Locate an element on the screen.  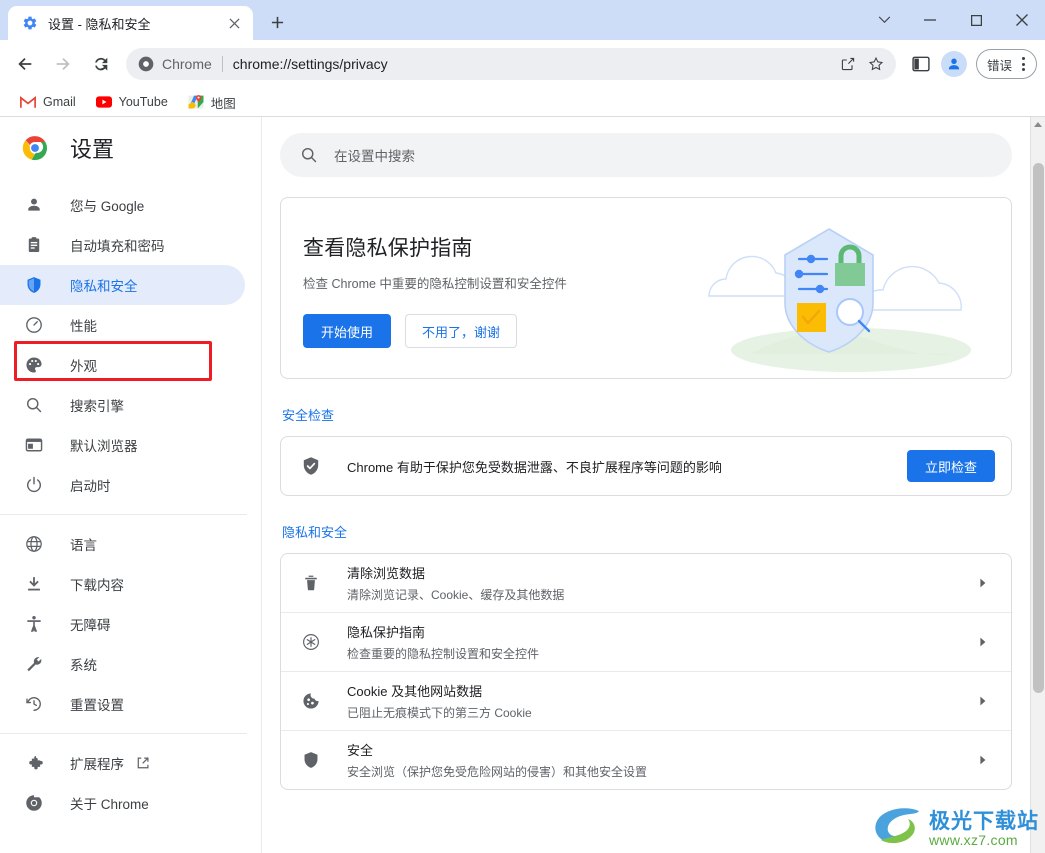
sidebar-item-downloads: 下载内容 is located at coordinates (122, 584).